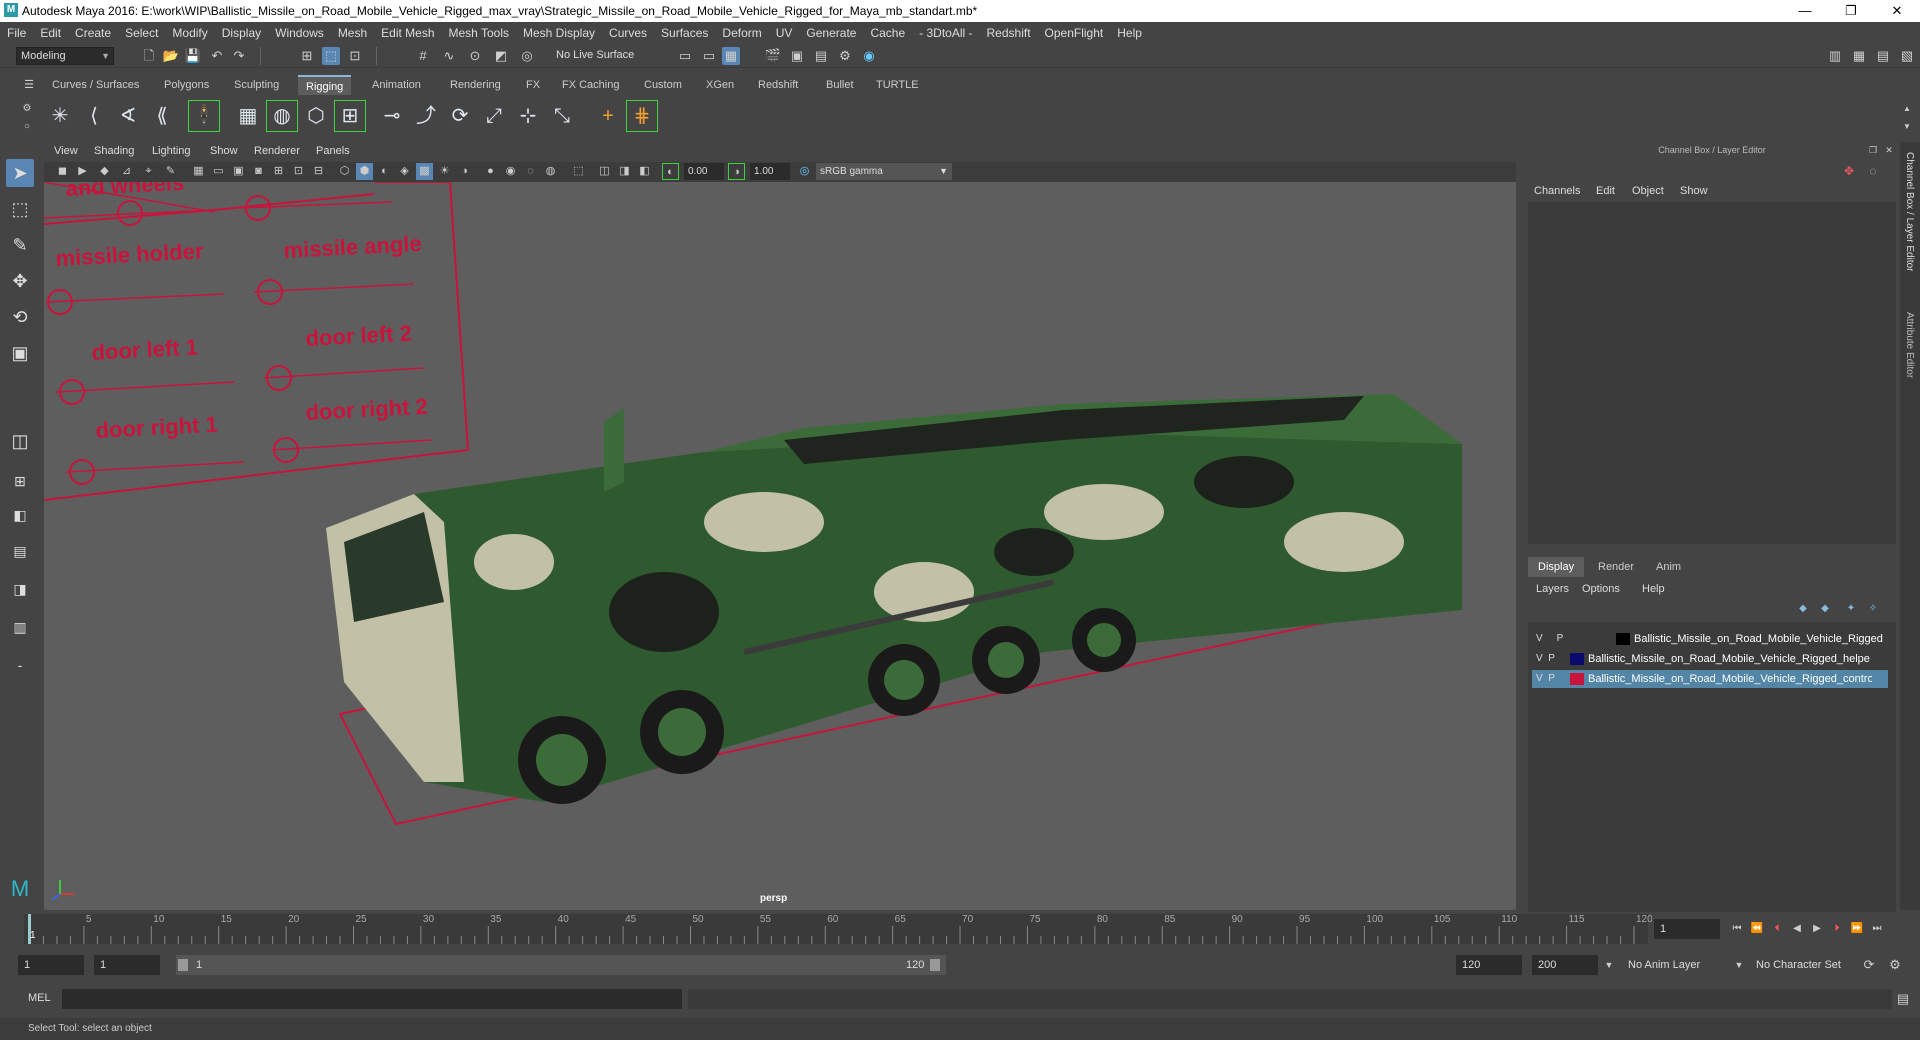 The height and width of the screenshot is (1040, 1920). What do you see at coordinates (20, 665) in the screenshot?
I see `layout-expand-icon: -` at bounding box center [20, 665].